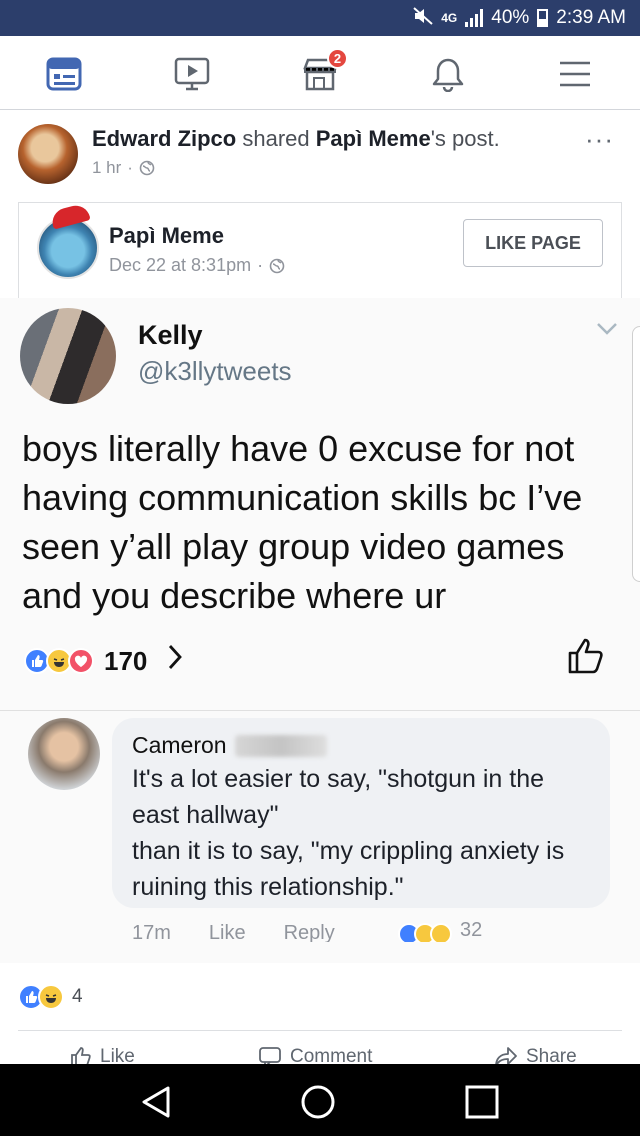 The height and width of the screenshot is (1136, 640). What do you see at coordinates (423, 18) in the screenshot?
I see `mute-icon` at bounding box center [423, 18].